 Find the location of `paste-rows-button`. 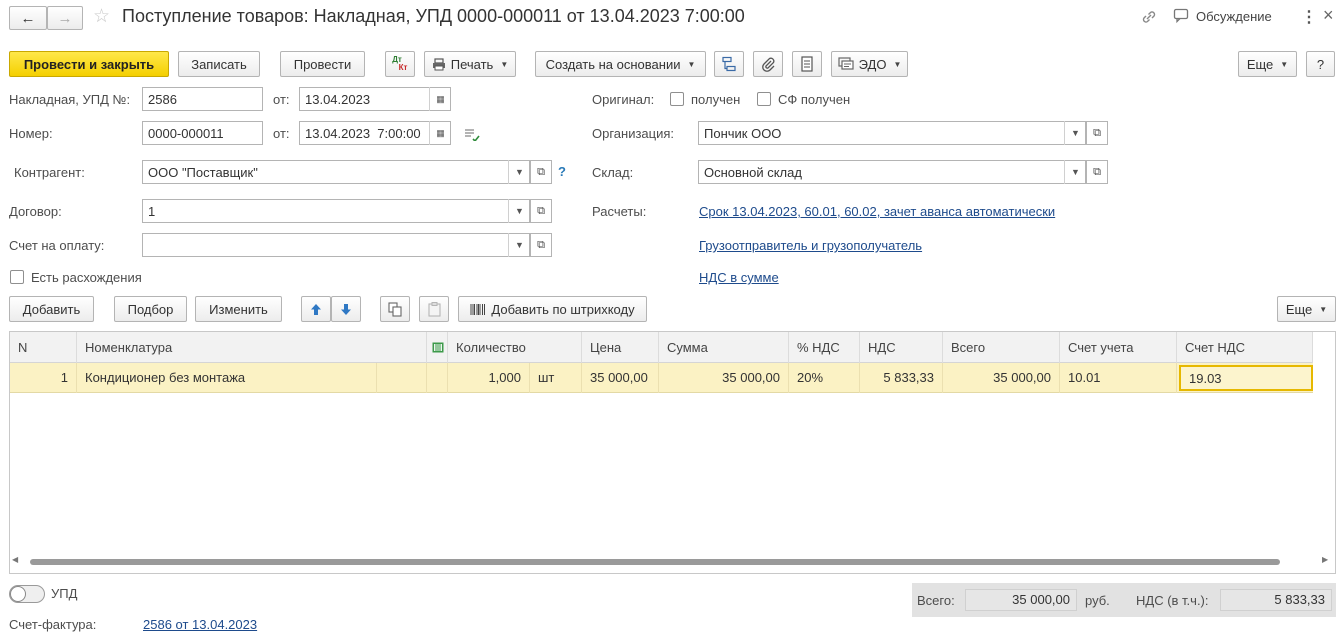

paste-rows-button is located at coordinates (434, 309).